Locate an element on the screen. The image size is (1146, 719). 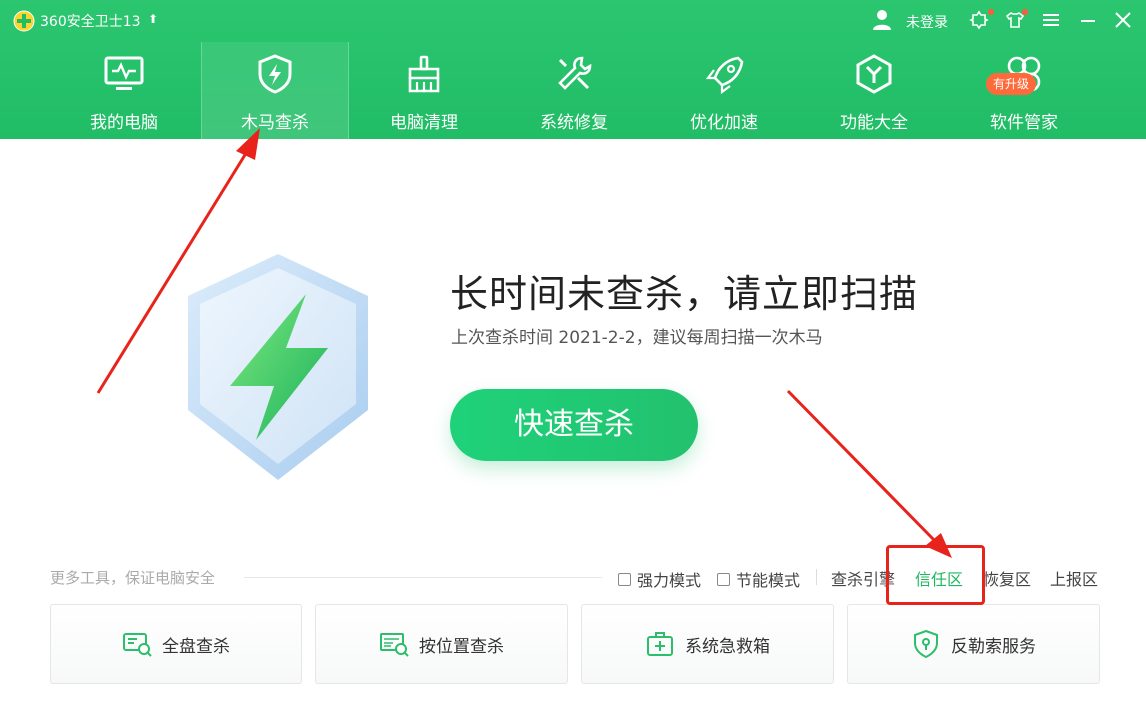
app-logo-icon is located at coordinates (24, 21).